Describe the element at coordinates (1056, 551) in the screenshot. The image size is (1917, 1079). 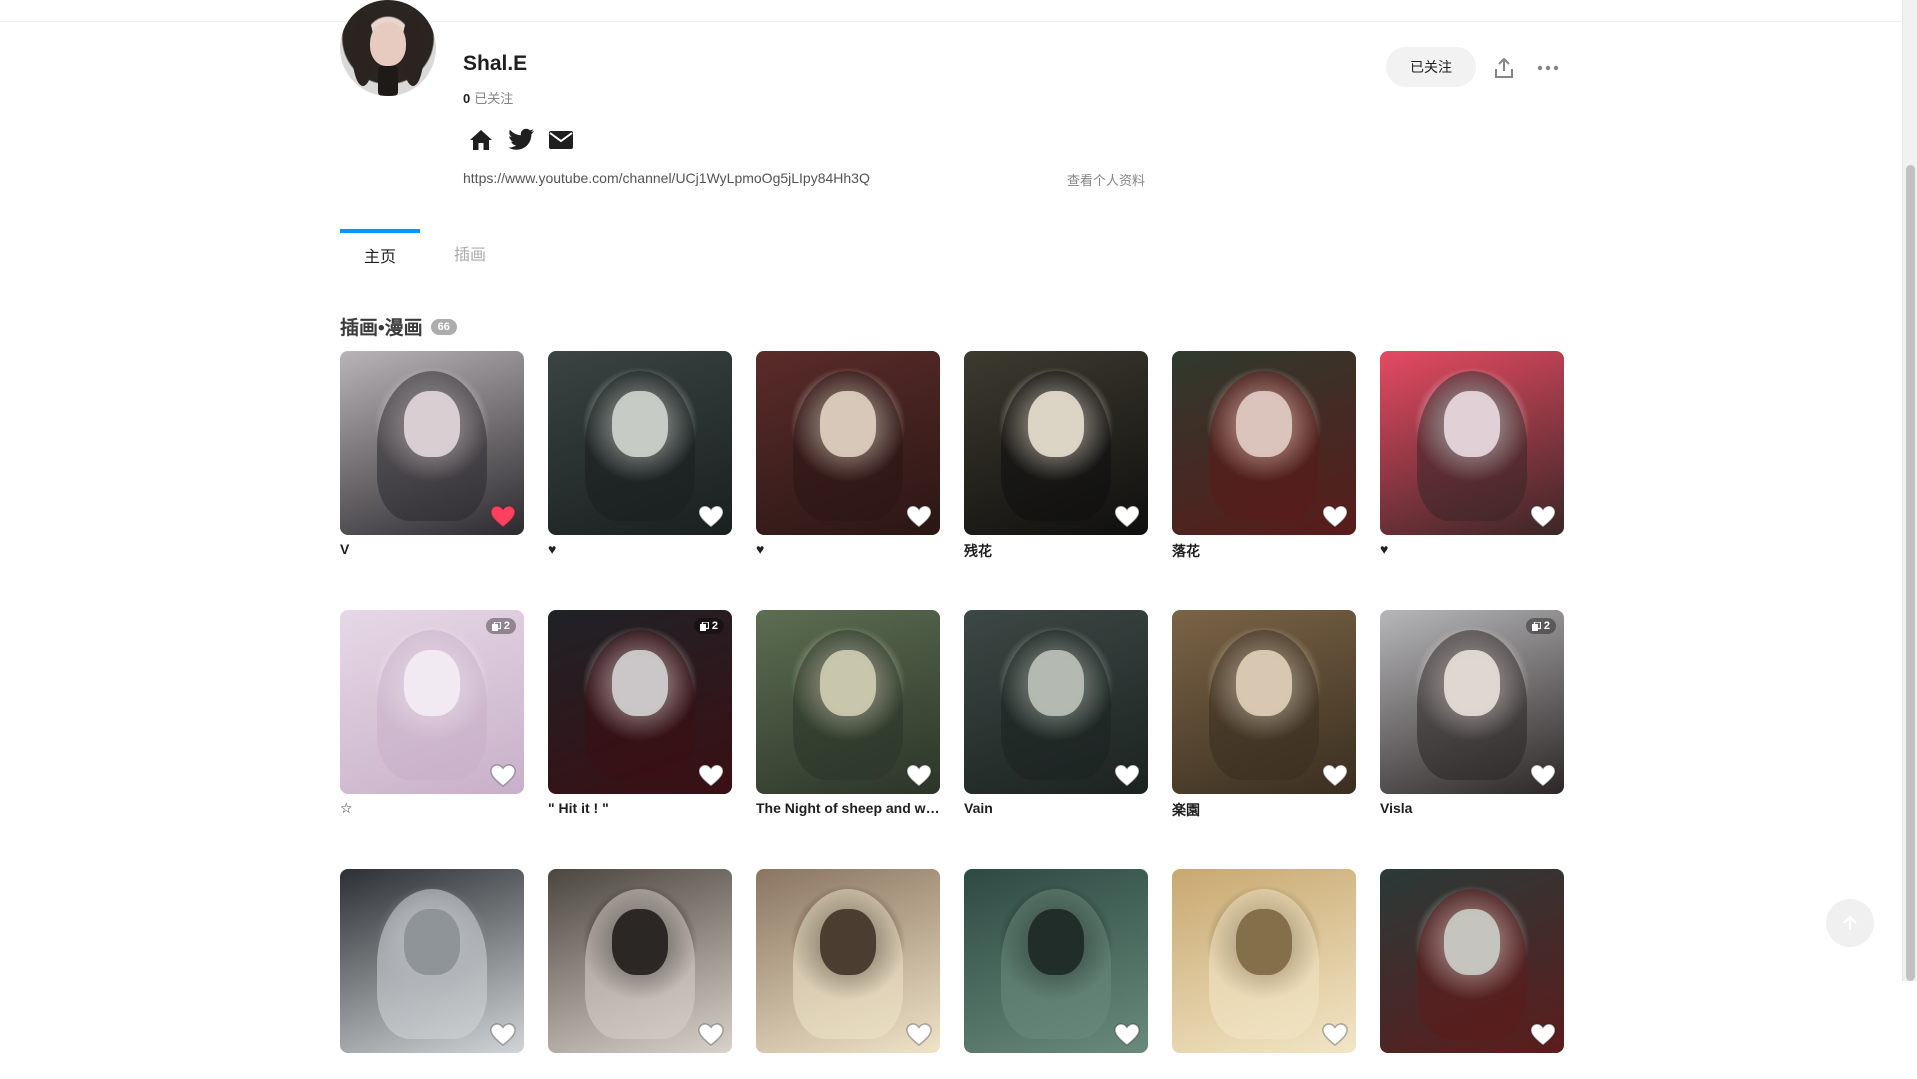
I see `artwork-title: 残花` at that location.